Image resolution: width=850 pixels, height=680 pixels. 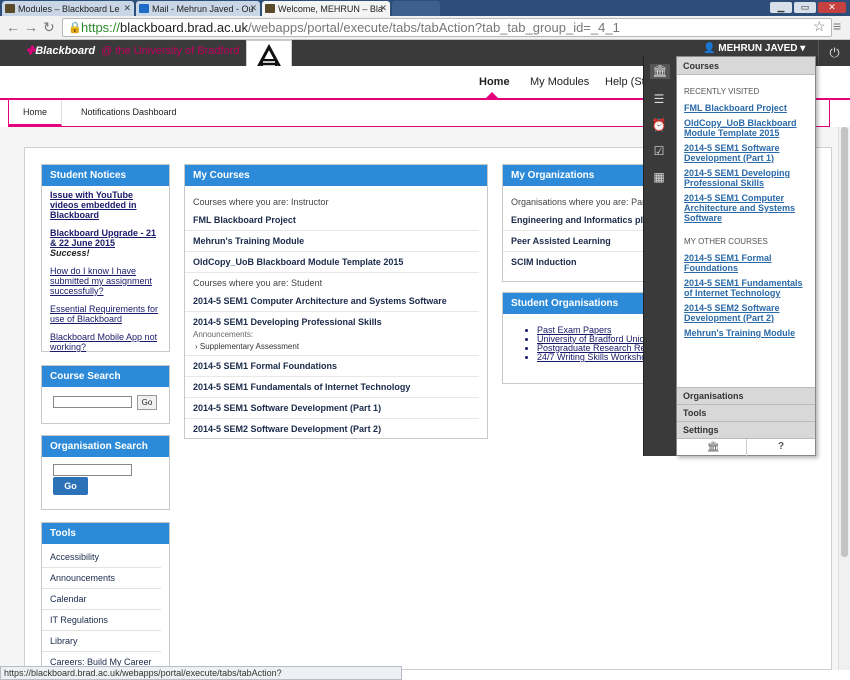 What do you see at coordinates (559, 82) in the screenshot?
I see `tab-my-modules: My Modules` at bounding box center [559, 82].